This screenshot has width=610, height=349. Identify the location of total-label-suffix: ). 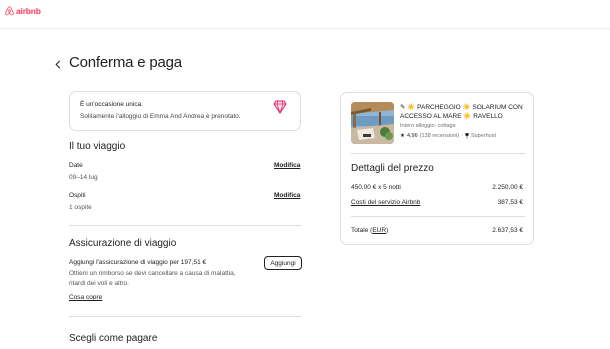
(387, 230).